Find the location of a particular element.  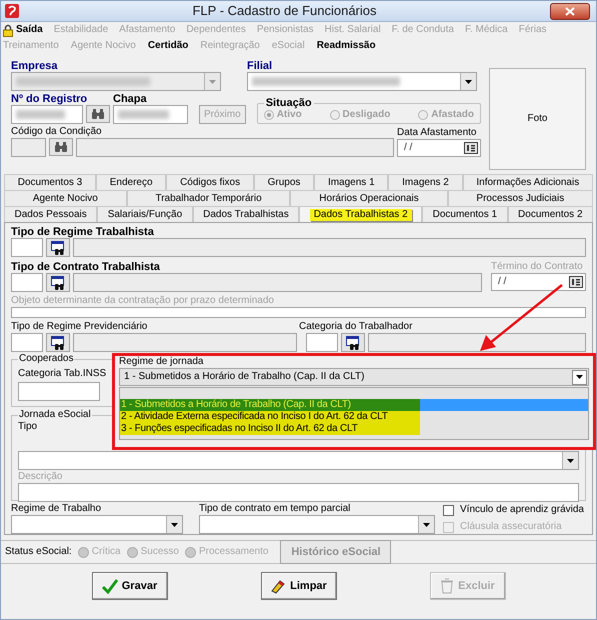

date-field: / / is located at coordinates (439, 148).